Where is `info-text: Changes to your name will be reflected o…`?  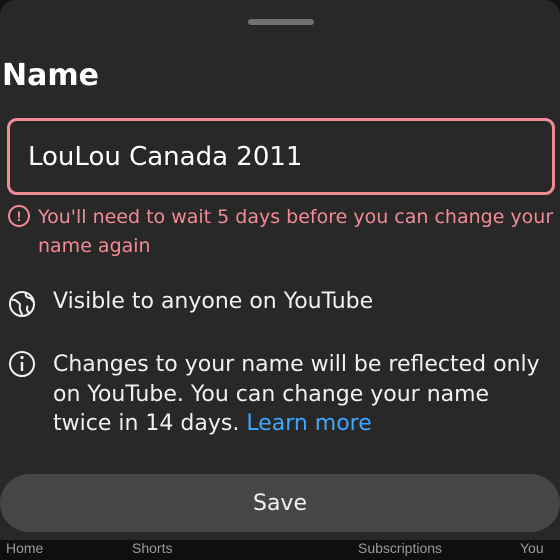
info-text: Changes to your name will be reflected o… is located at coordinates (303, 394).